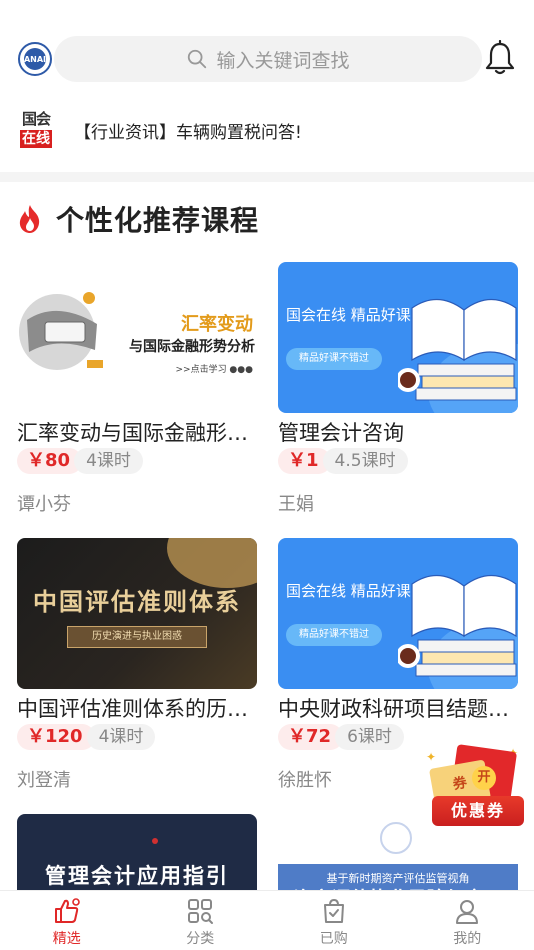 This screenshot has height=950, width=534. What do you see at coordinates (56, 737) in the screenshot?
I see `course-price: ￥120` at bounding box center [56, 737].